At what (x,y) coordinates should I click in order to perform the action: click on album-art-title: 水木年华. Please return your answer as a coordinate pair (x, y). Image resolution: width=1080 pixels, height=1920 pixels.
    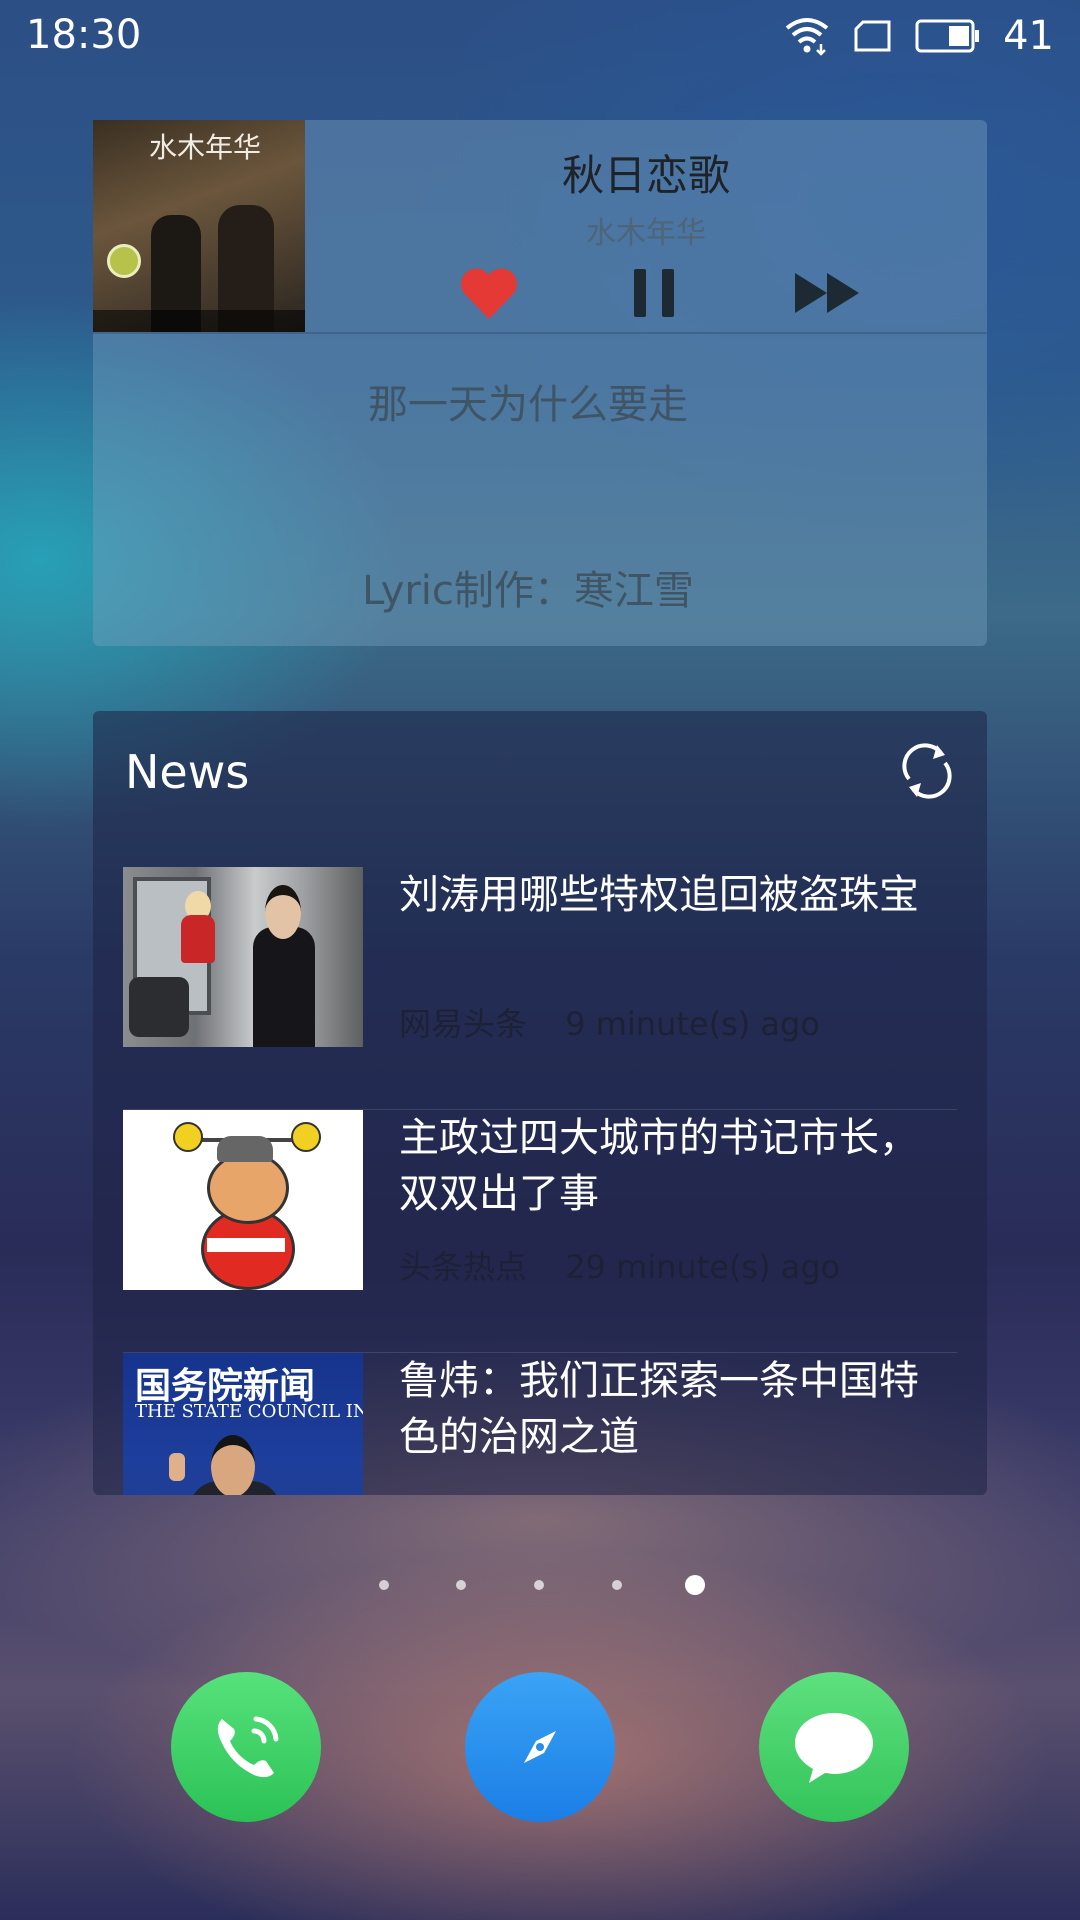
    Looking at the image, I should click on (205, 147).